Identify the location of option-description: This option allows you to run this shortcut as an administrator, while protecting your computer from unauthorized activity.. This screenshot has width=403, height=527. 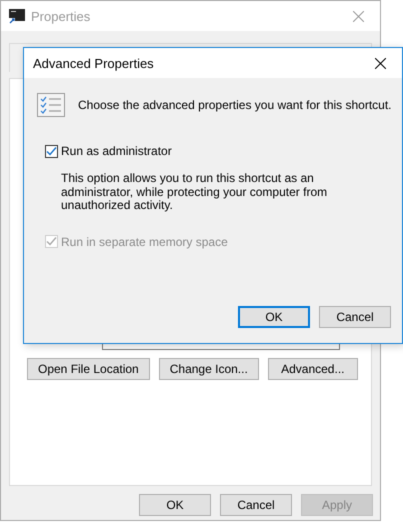
(194, 192).